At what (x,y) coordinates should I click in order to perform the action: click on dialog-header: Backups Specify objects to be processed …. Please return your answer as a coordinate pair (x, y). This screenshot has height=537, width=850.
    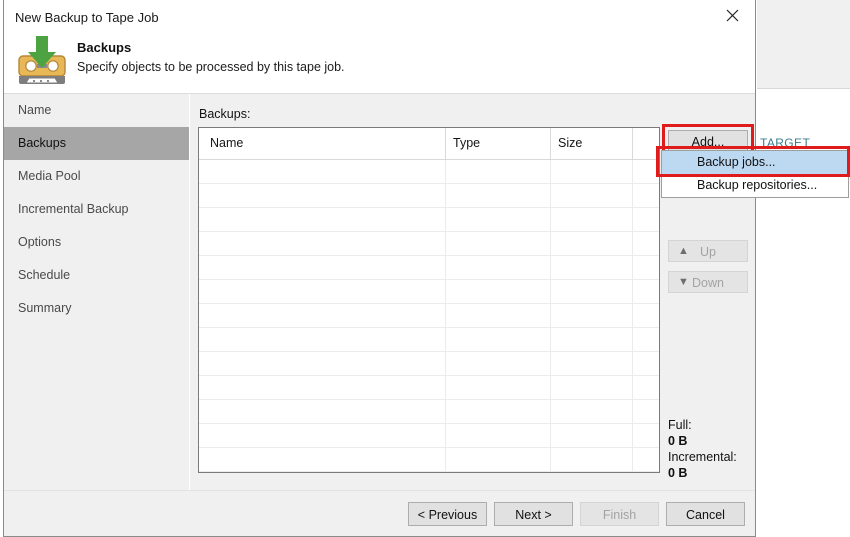
    Looking at the image, I should click on (379, 64).